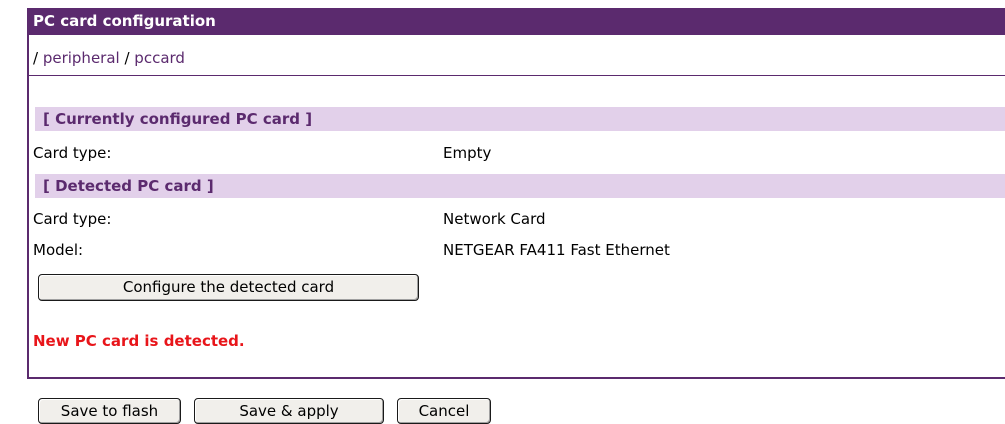 This screenshot has height=424, width=1005. What do you see at coordinates (81, 58) in the screenshot?
I see `breadcrumb-link-peripheral: peripheral` at bounding box center [81, 58].